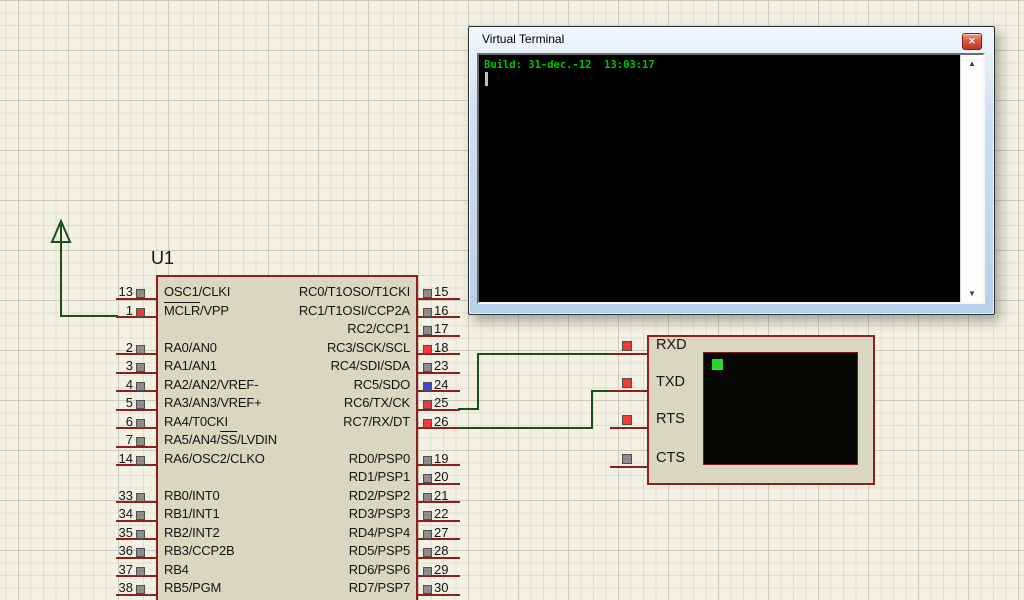 Image resolution: width=1024 pixels, height=600 pixels. What do you see at coordinates (670, 419) in the screenshot?
I see `terminal-pin-label: RTS` at bounding box center [670, 419].